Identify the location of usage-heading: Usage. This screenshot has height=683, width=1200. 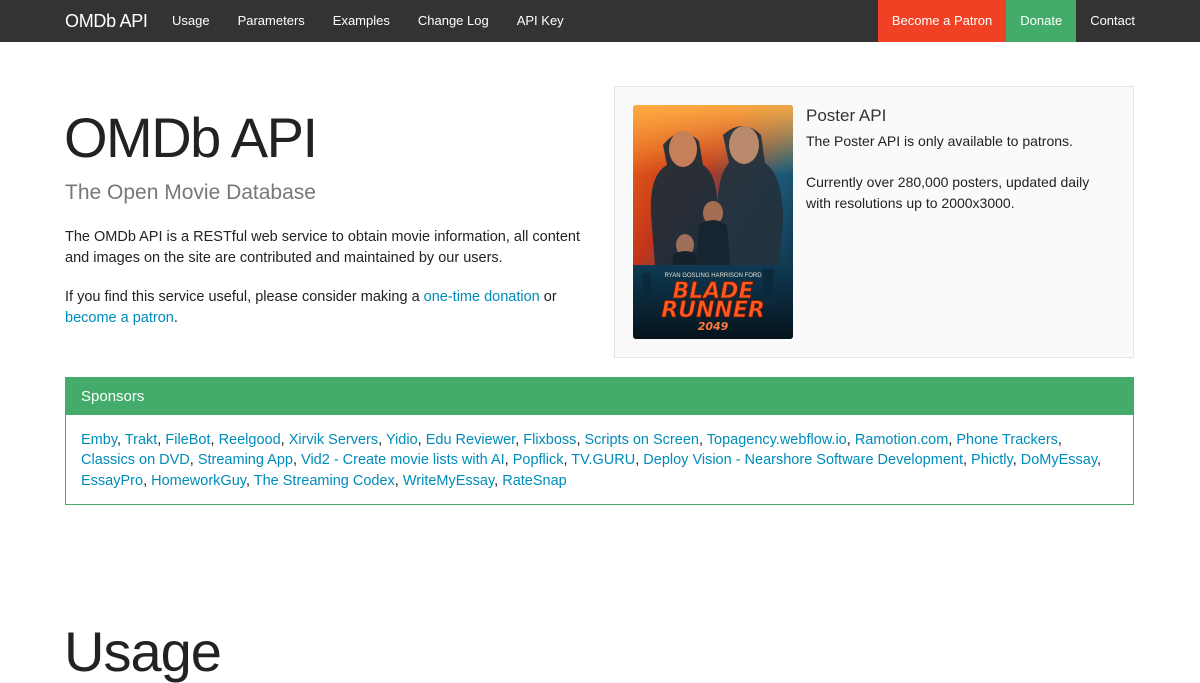
(143, 651).